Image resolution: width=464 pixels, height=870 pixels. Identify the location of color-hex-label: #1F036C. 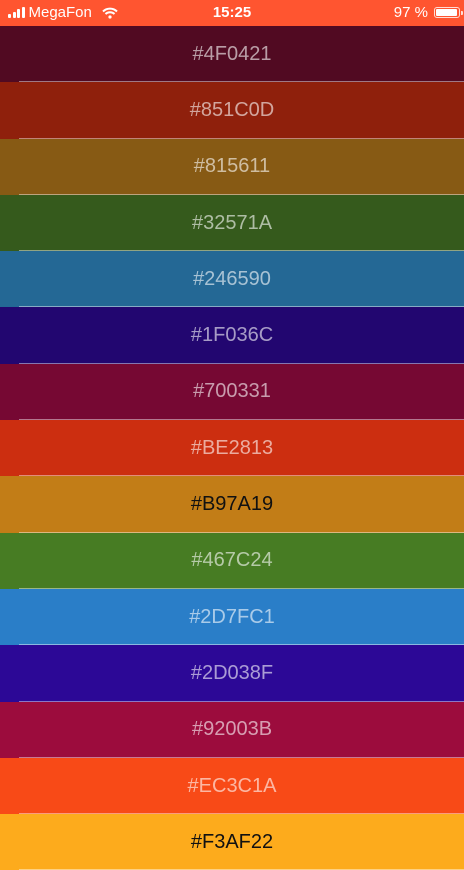
(232, 335).